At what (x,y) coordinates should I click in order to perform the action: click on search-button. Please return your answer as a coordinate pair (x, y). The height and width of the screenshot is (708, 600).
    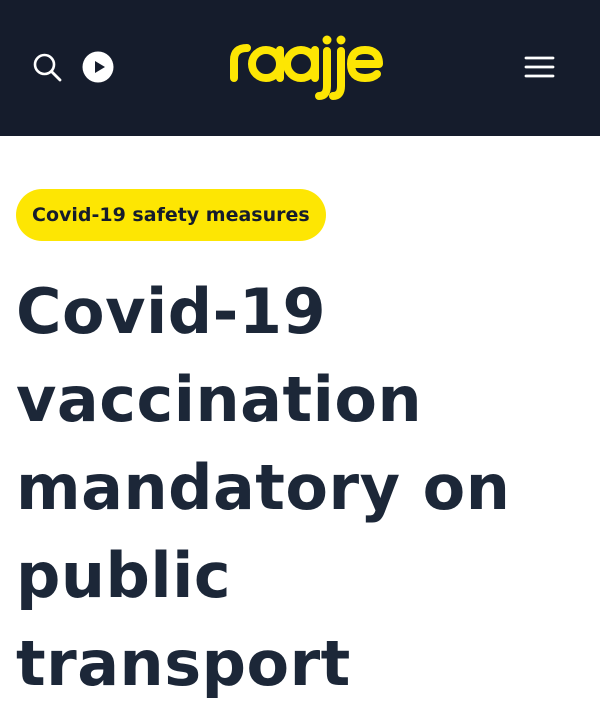
    Looking at the image, I should click on (47, 67).